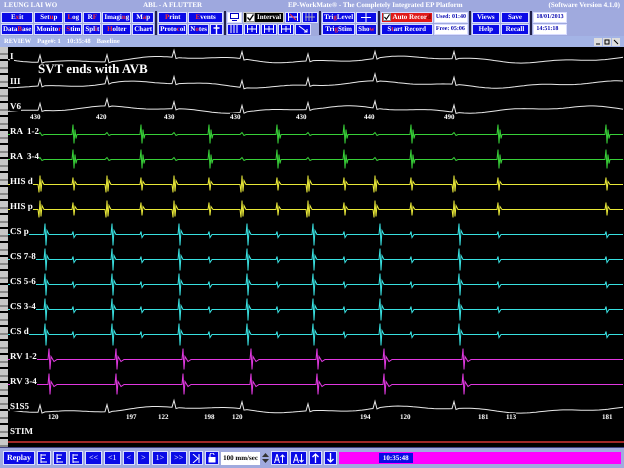  Describe the element at coordinates (20, 406) in the screenshot. I see `channel-label: S1S5` at that location.